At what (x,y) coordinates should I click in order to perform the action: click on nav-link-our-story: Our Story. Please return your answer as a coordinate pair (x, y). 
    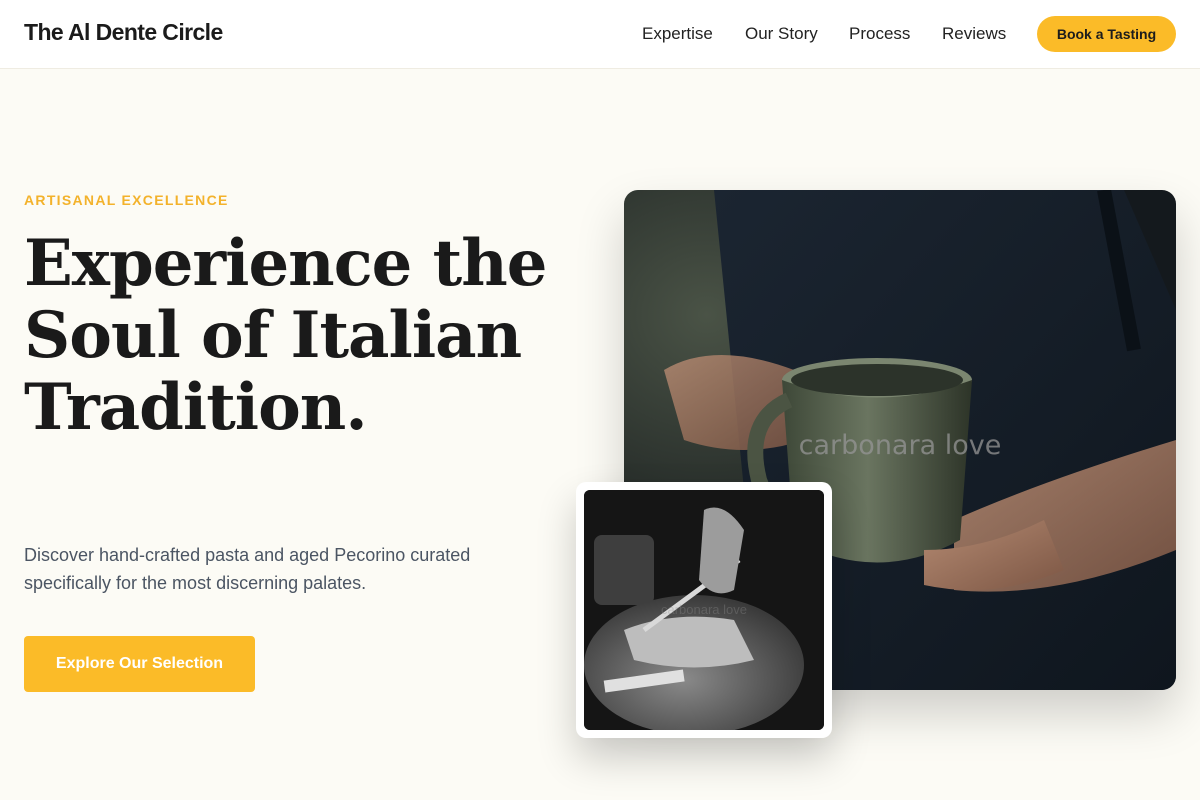
    Looking at the image, I should click on (781, 34).